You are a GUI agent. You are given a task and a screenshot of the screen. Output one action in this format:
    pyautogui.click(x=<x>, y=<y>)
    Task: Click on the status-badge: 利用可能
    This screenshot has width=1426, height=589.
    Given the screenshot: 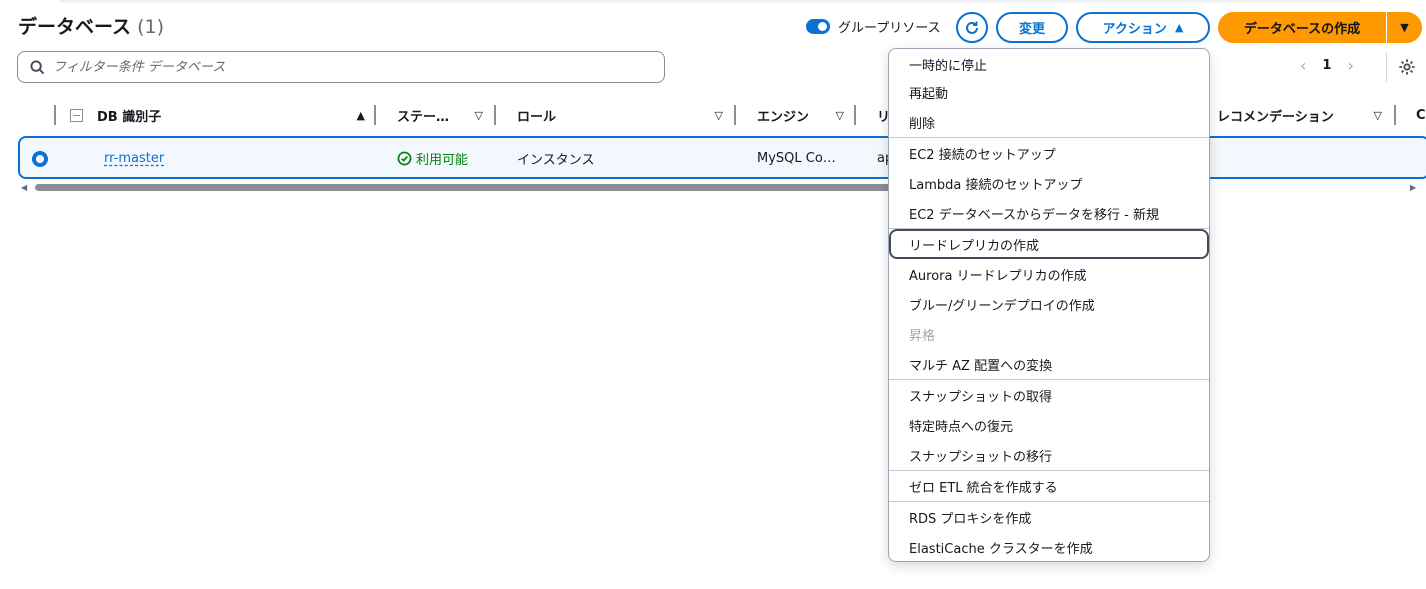 What is the action you would take?
    pyautogui.click(x=432, y=158)
    